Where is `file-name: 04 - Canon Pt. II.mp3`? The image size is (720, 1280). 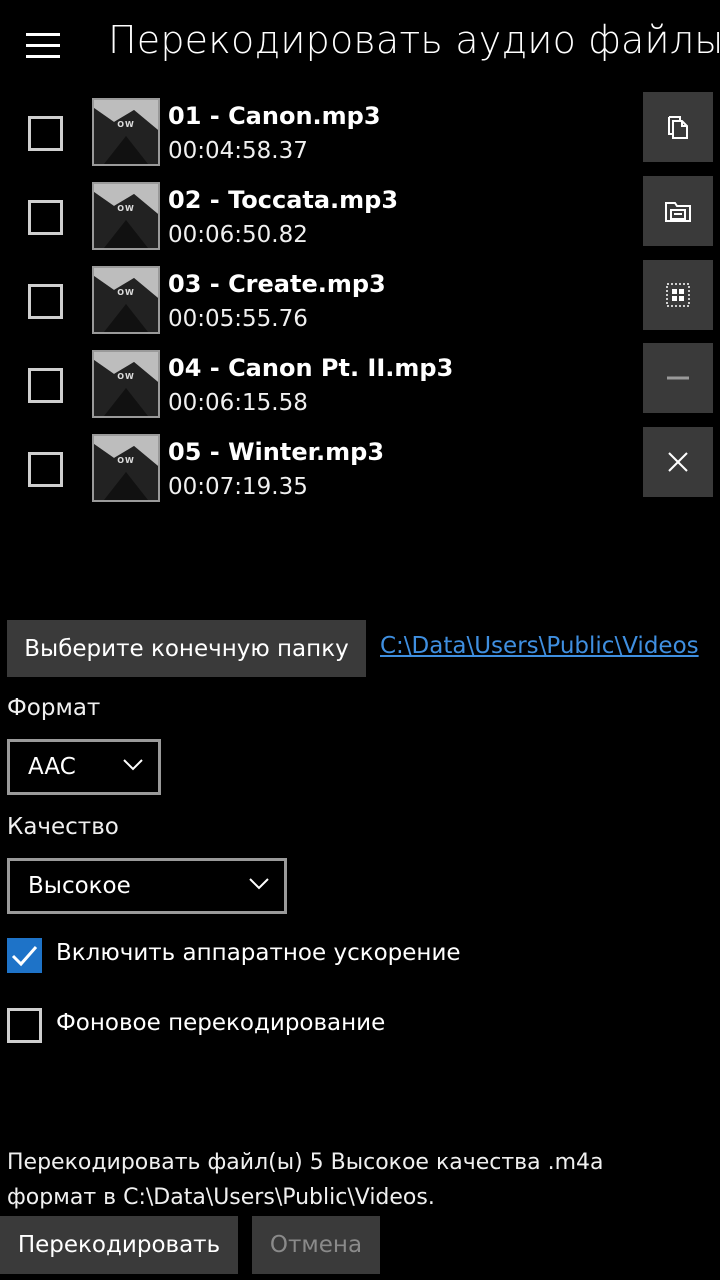 file-name: 04 - Canon Pt. II.mp3 is located at coordinates (311, 368).